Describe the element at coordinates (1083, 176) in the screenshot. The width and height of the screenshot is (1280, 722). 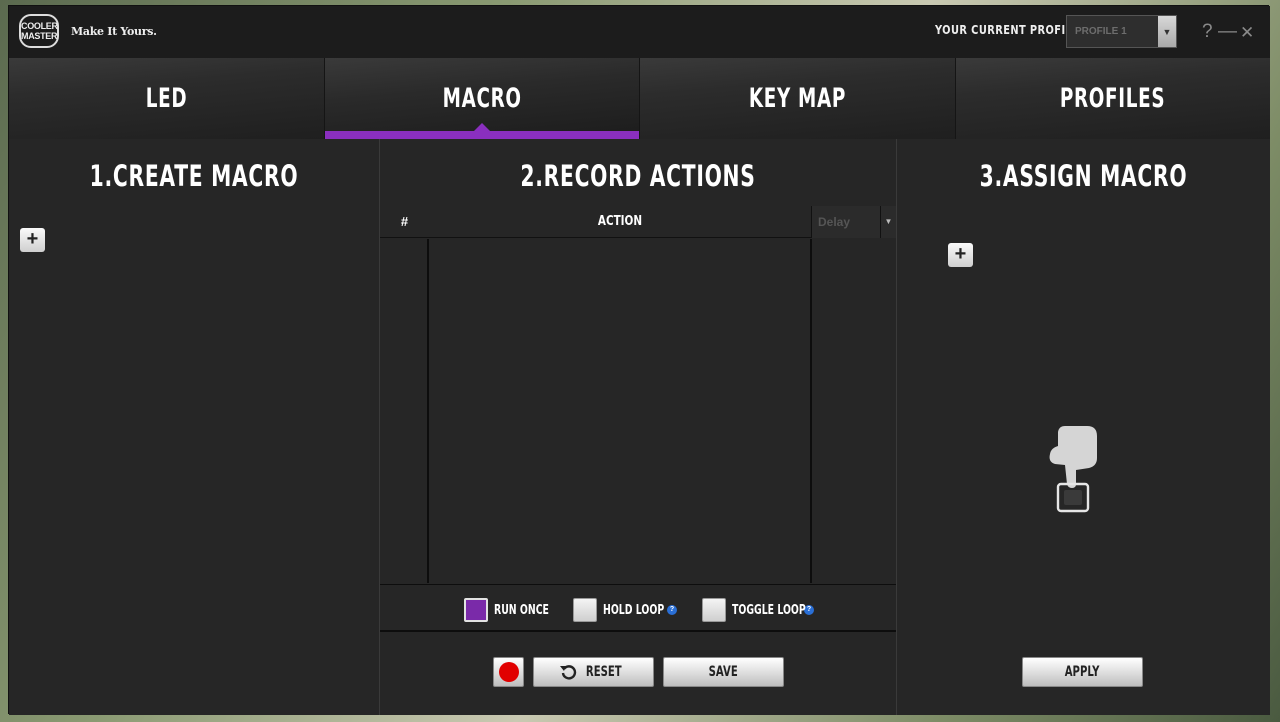
I see `assign-macro-title: 3.ASSIGN MACRO` at that location.